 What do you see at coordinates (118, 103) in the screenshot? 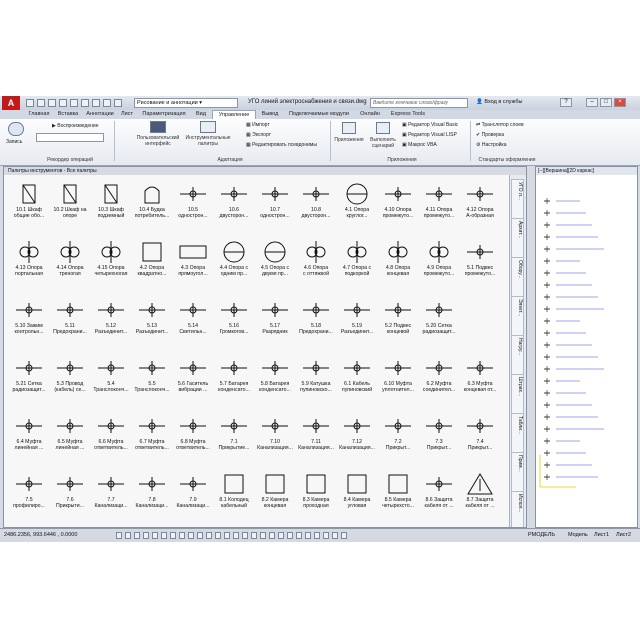
I see `qa-dropdown-icon` at bounding box center [118, 103].